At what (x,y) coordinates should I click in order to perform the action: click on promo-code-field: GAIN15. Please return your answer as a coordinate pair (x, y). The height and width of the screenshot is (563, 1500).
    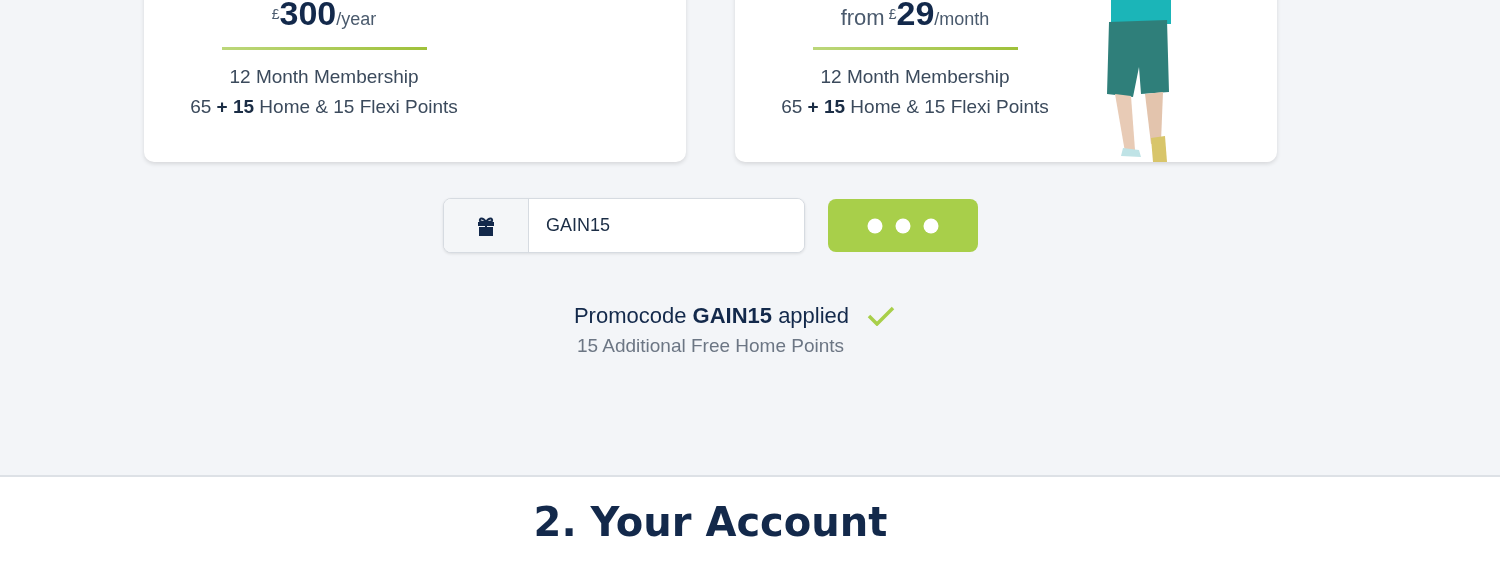
    Looking at the image, I should click on (624, 225).